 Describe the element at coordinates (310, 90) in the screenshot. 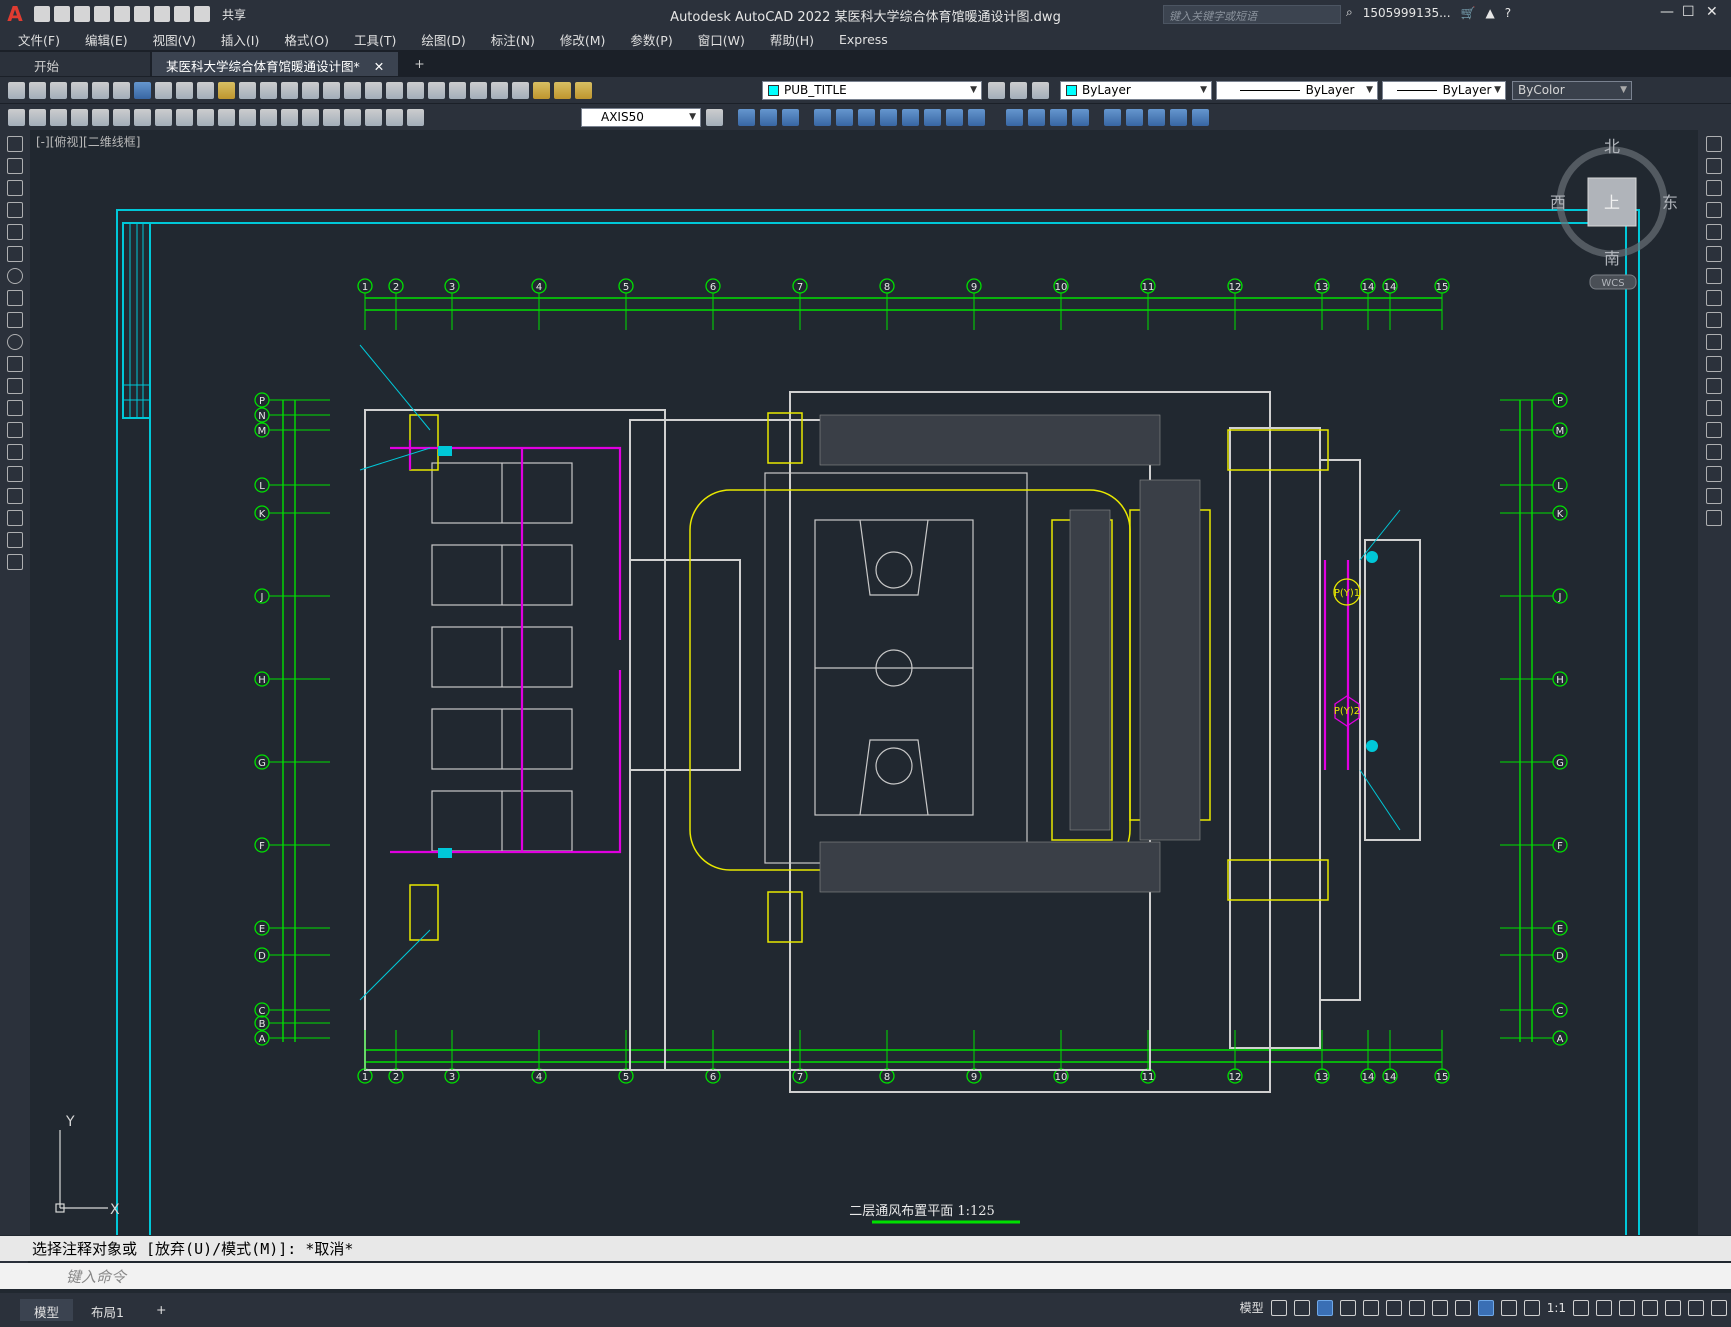

I see `zoom-realtime-icon` at that location.